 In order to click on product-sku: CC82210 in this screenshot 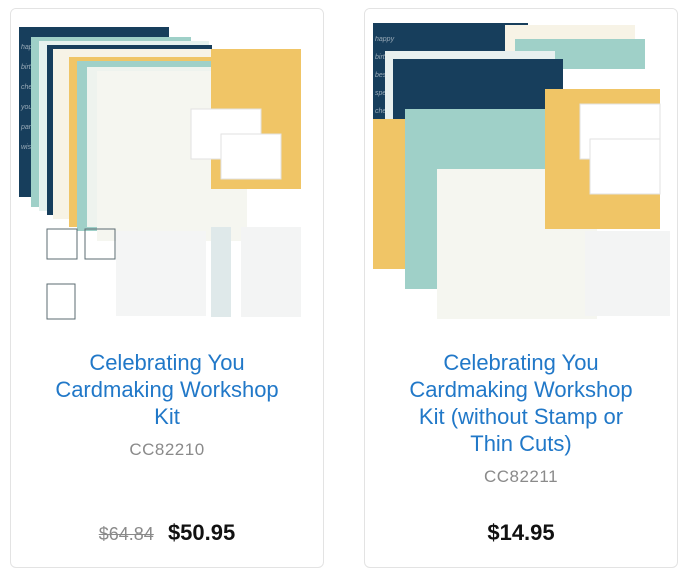, I will do `click(167, 449)`.